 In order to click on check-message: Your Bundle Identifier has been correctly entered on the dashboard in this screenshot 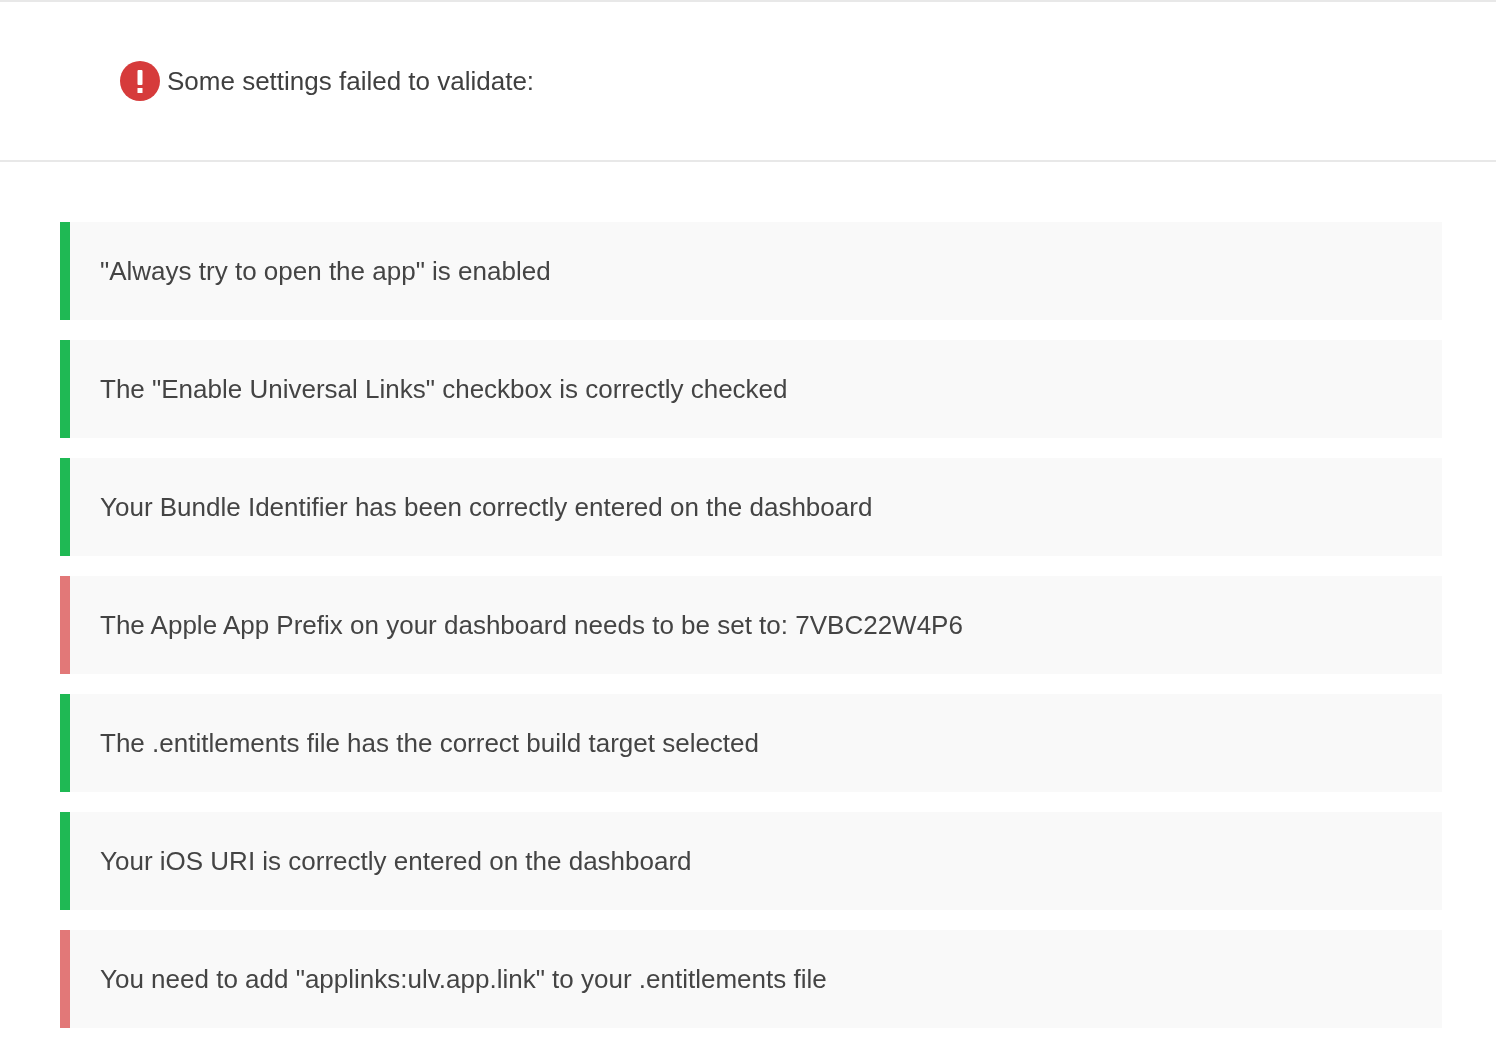, I will do `click(486, 507)`.